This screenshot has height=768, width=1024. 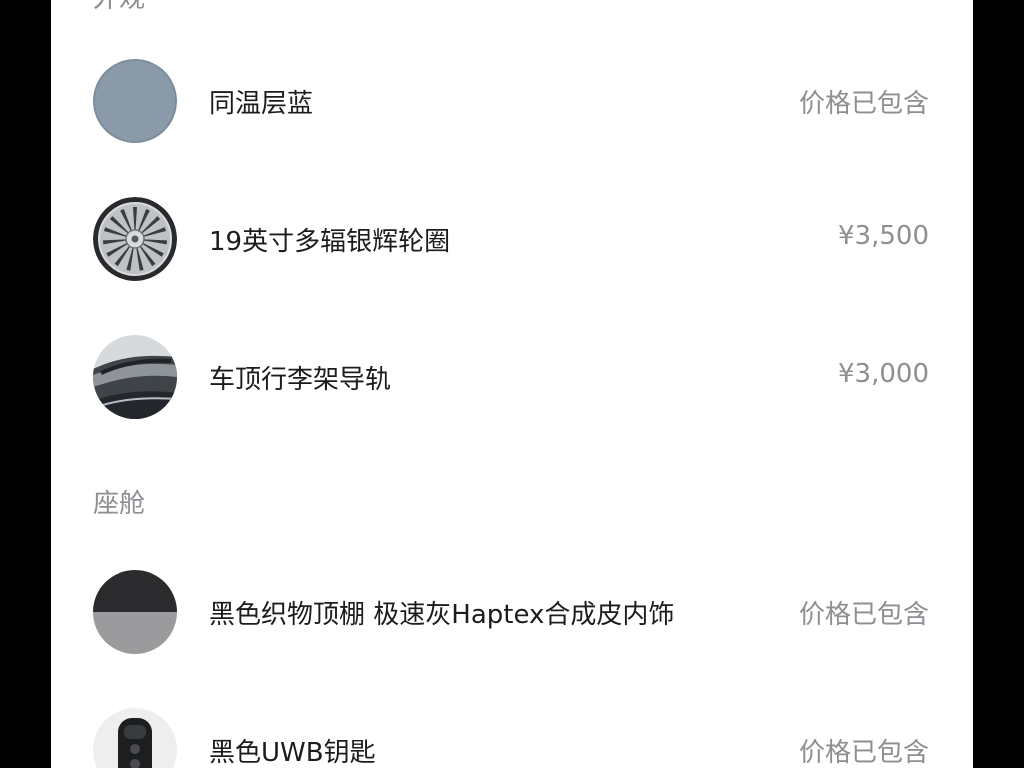 What do you see at coordinates (135, 101) in the screenshot?
I see `paint-swatch-icon` at bounding box center [135, 101].